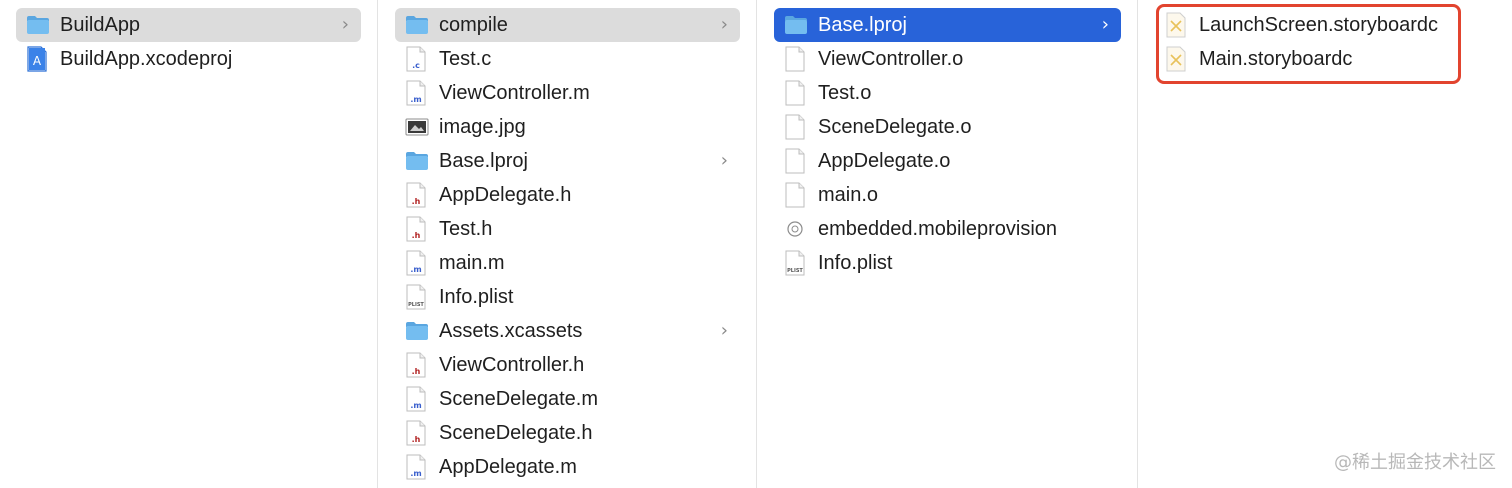  I want to click on svg-text: .c, so click(416, 65).